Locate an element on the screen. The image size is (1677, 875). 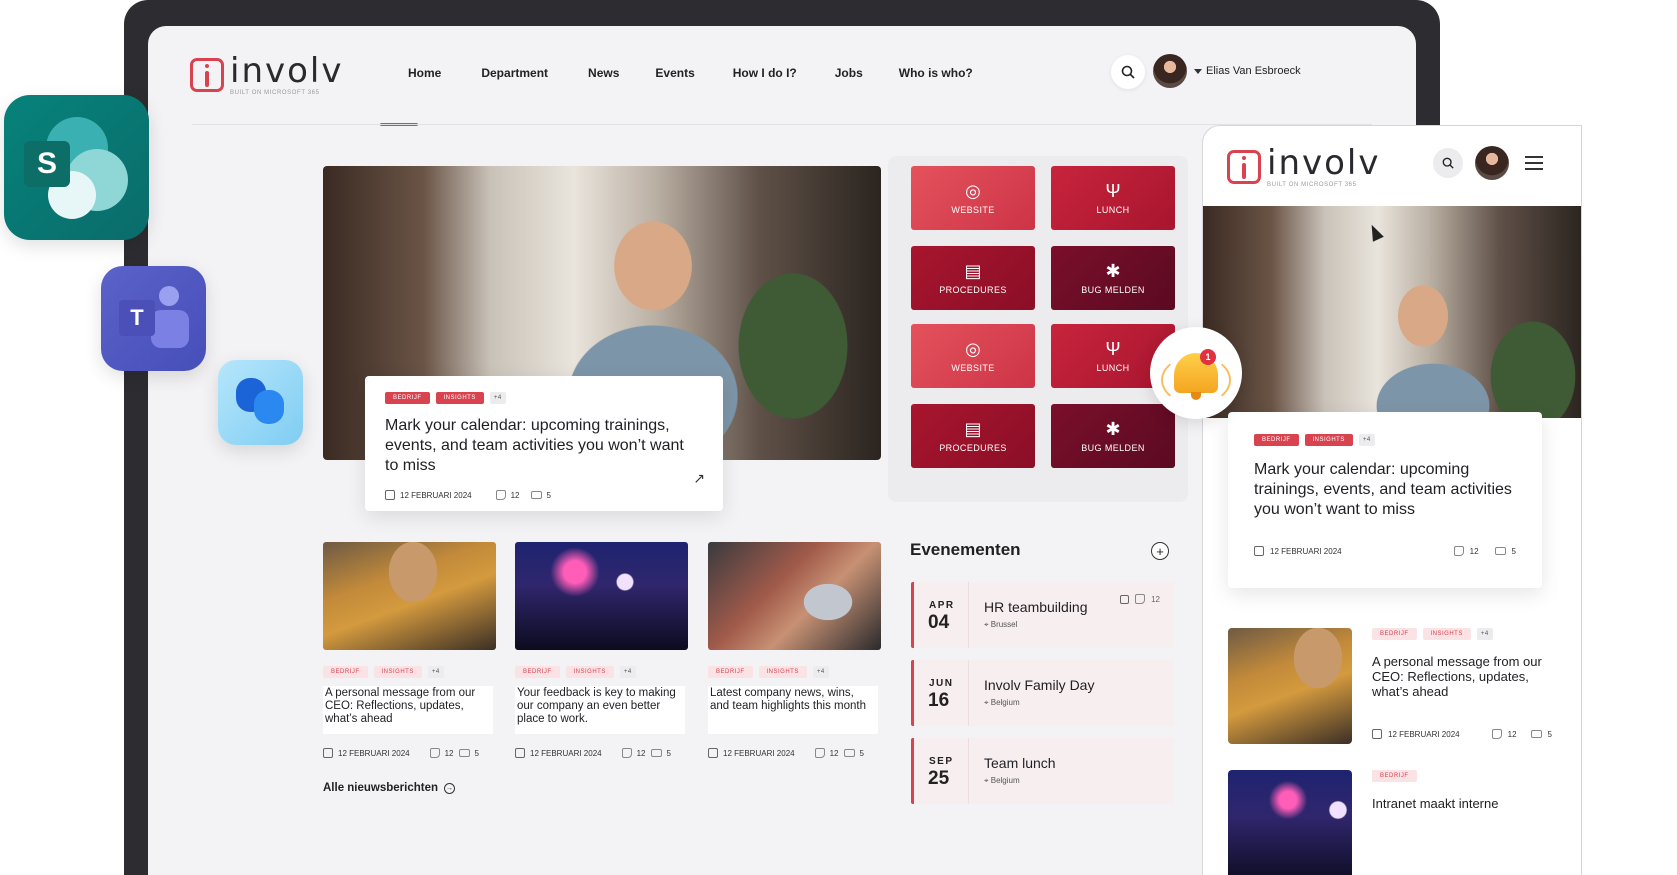
header-divider is located at coordinates (782, 124).